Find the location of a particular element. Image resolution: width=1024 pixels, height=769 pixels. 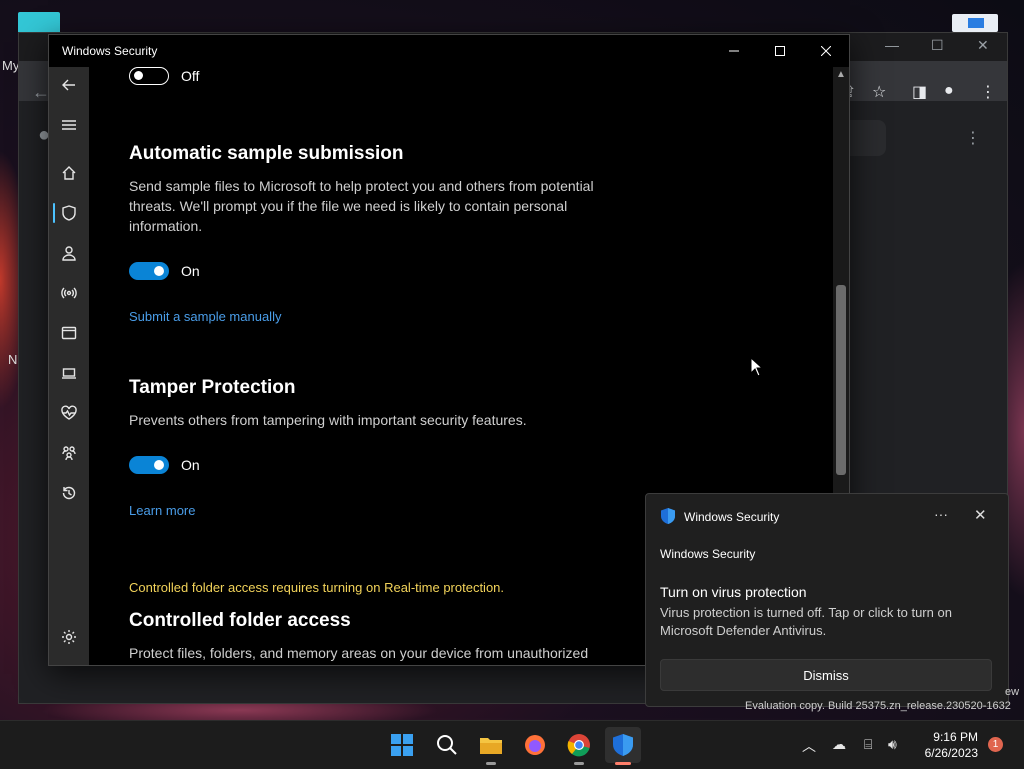

nav-settings is located at coordinates (69, 637).